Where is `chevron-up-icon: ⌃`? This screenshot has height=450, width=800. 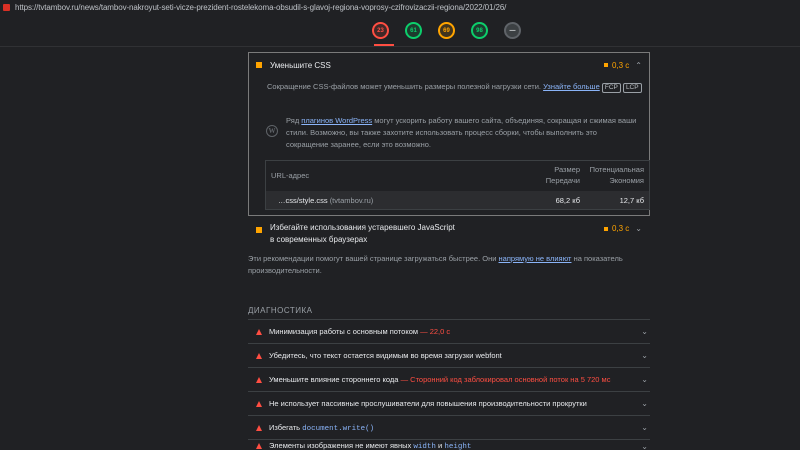 chevron-up-icon: ⌃ is located at coordinates (638, 65).